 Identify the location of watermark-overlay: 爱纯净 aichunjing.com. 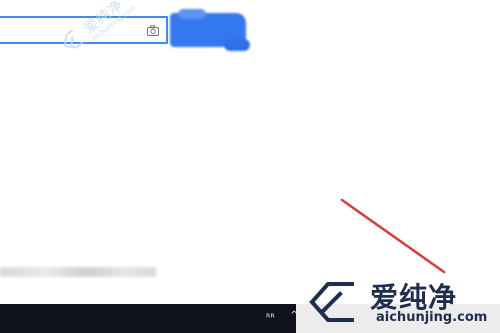
(109, 45).